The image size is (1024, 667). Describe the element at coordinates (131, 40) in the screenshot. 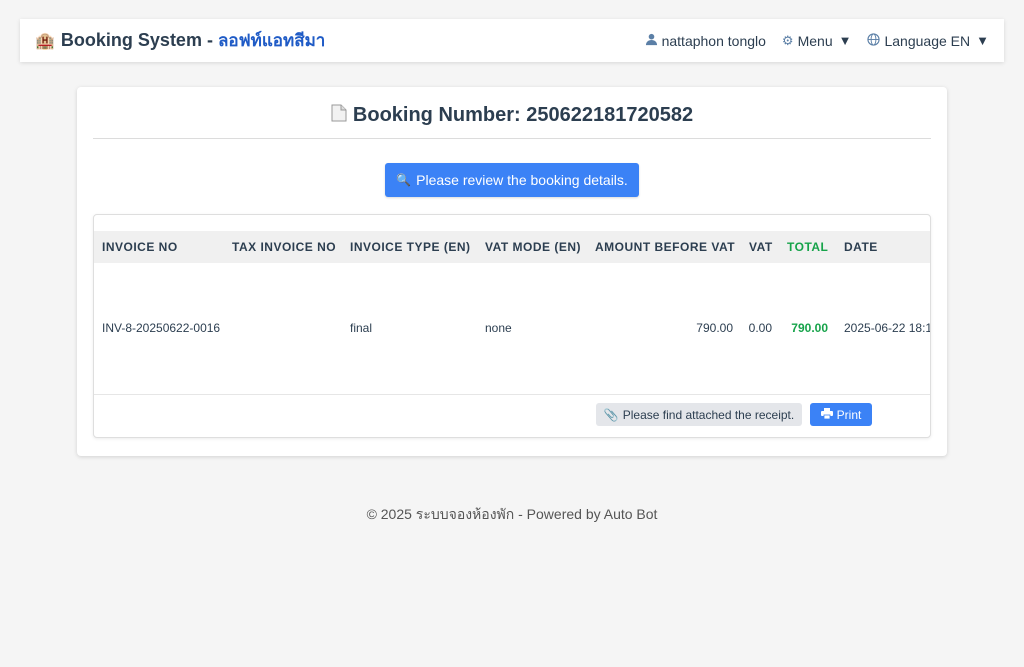

I see `brand-title: Booking System` at that location.